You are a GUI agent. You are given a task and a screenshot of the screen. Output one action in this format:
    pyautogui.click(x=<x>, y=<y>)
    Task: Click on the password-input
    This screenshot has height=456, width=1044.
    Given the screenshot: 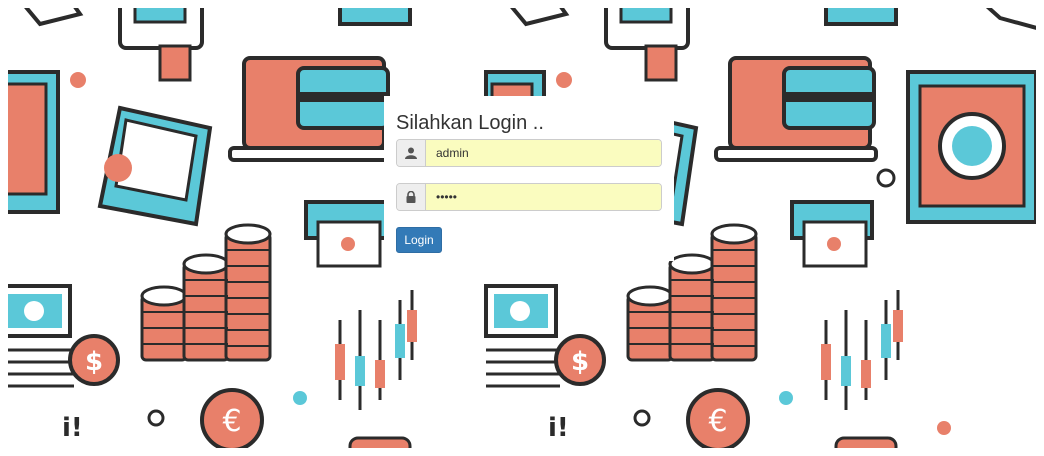 What is the action you would take?
    pyautogui.click(x=543, y=197)
    